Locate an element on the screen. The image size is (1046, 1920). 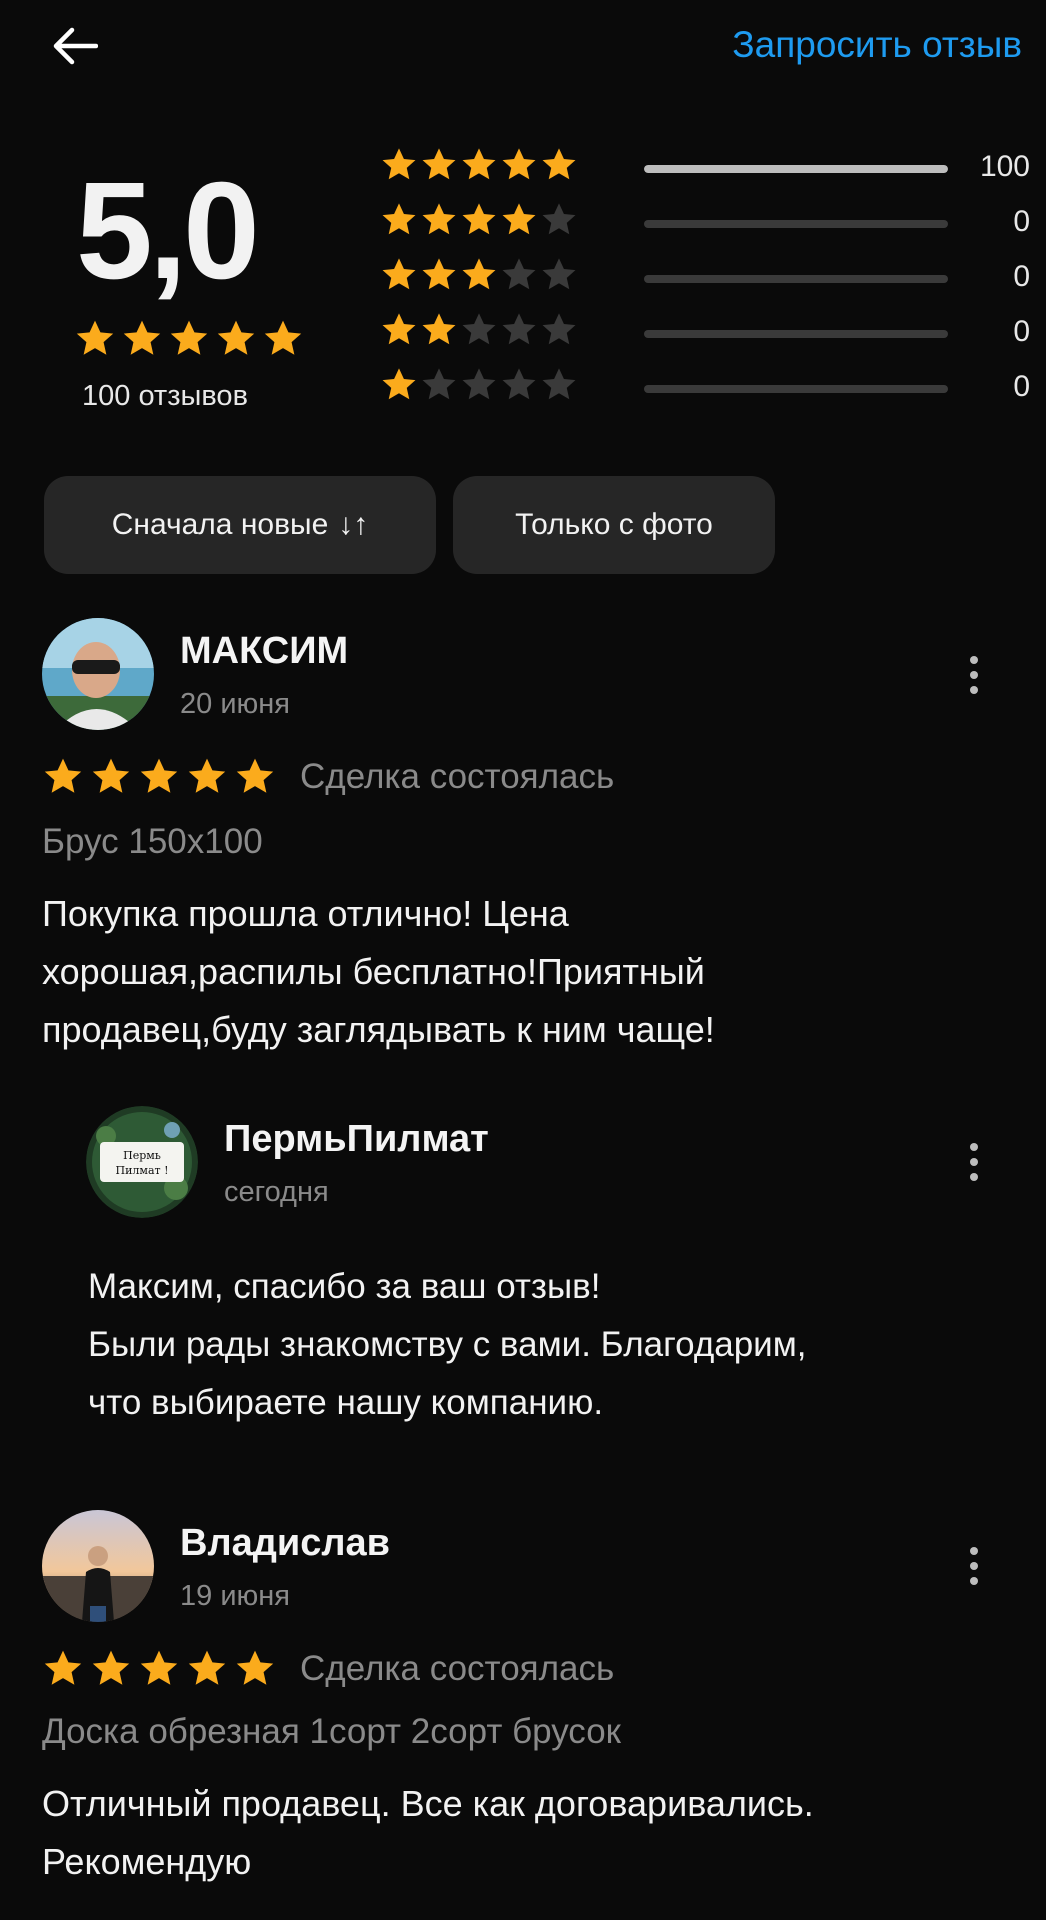
request-review-link: Запросить отзыв is located at coordinates (877, 45).